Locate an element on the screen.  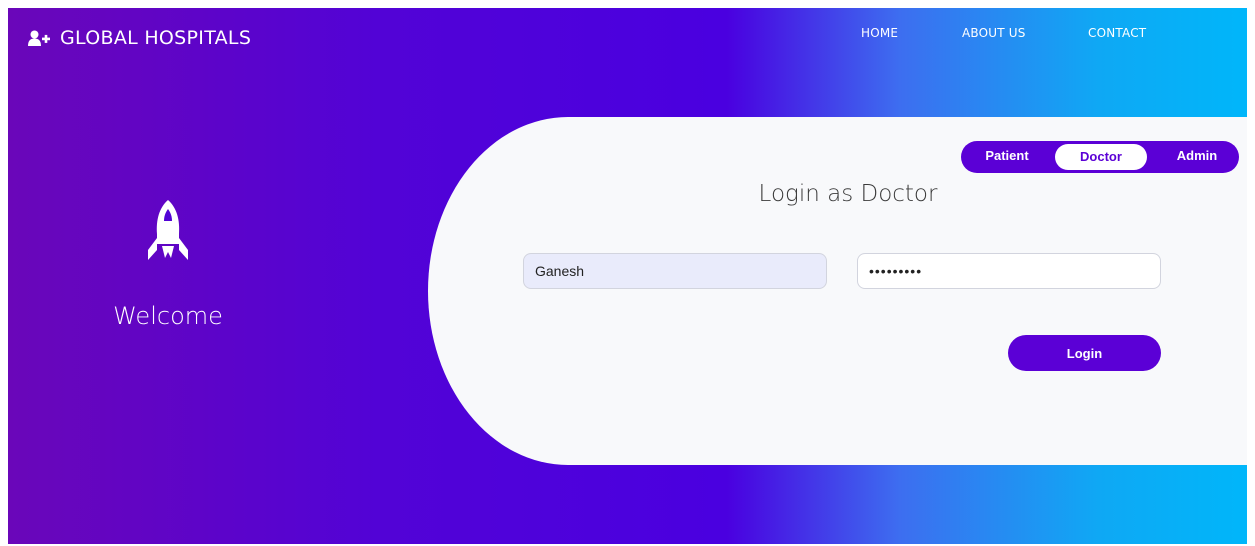
role-toggle: Patient Doctor Admin is located at coordinates (1100, 157).